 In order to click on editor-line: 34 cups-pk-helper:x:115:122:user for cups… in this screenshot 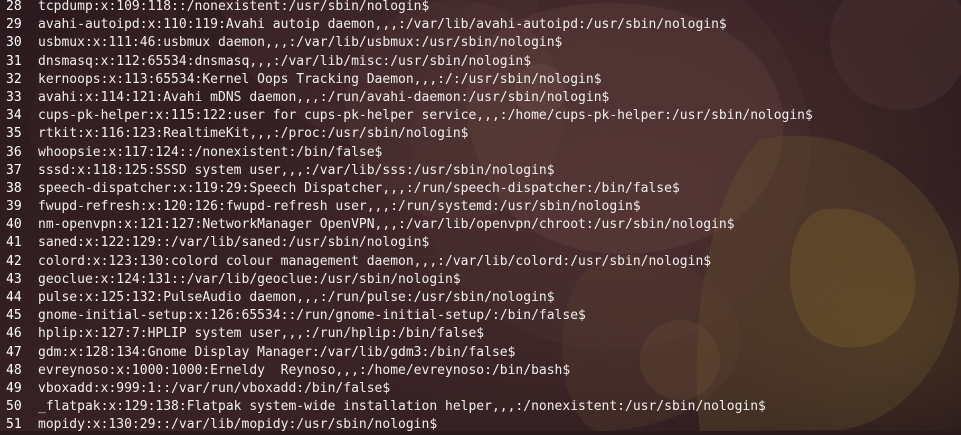, I will do `click(480, 116)`.